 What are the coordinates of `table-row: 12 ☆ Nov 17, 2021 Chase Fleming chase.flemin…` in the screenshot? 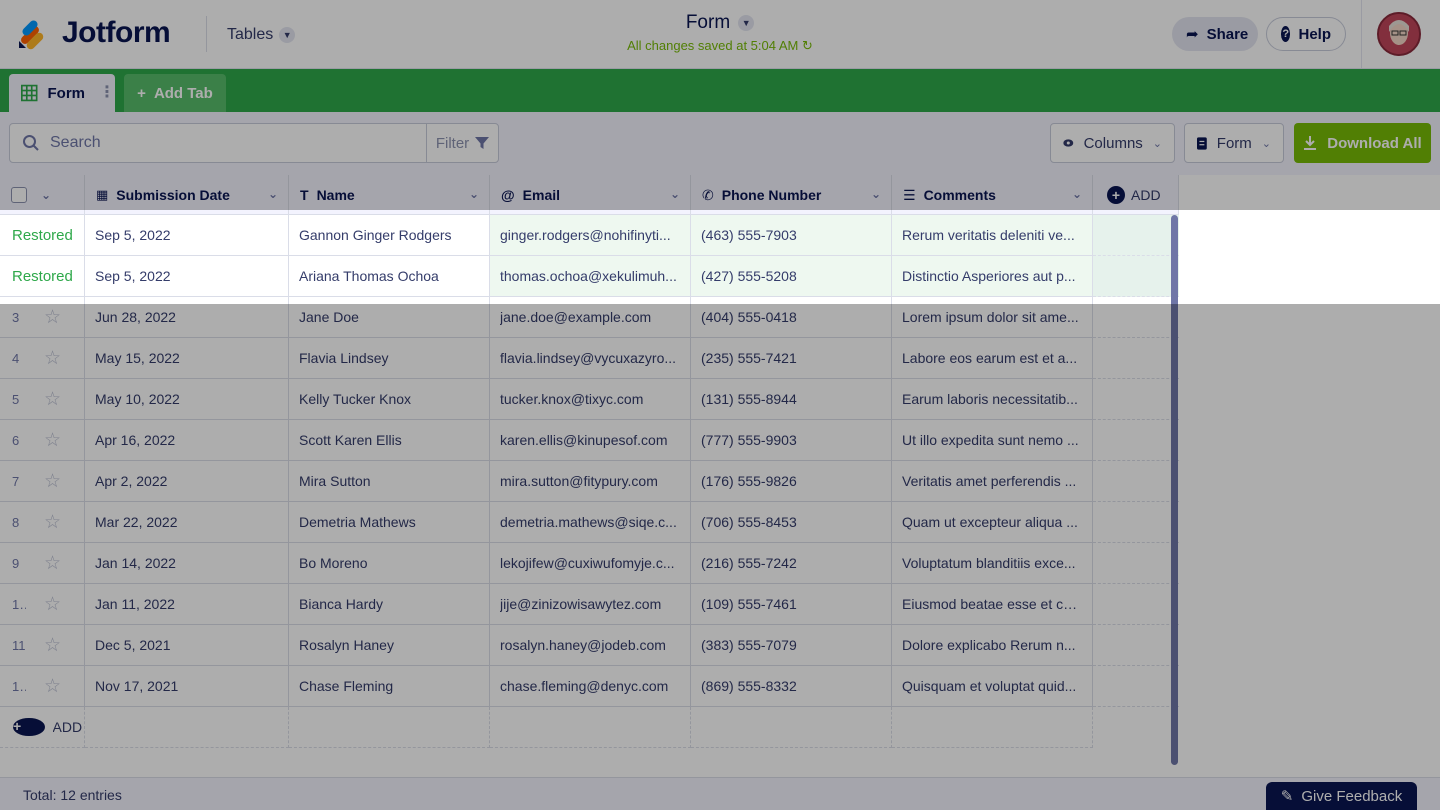 It's located at (589, 686).